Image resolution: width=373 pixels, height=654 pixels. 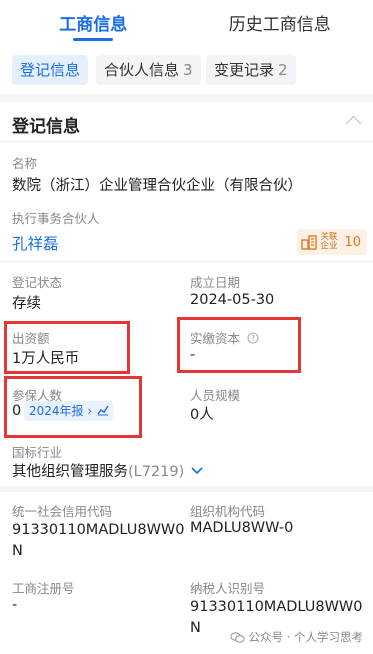 I want to click on section-title: 登记信息, so click(x=46, y=127).